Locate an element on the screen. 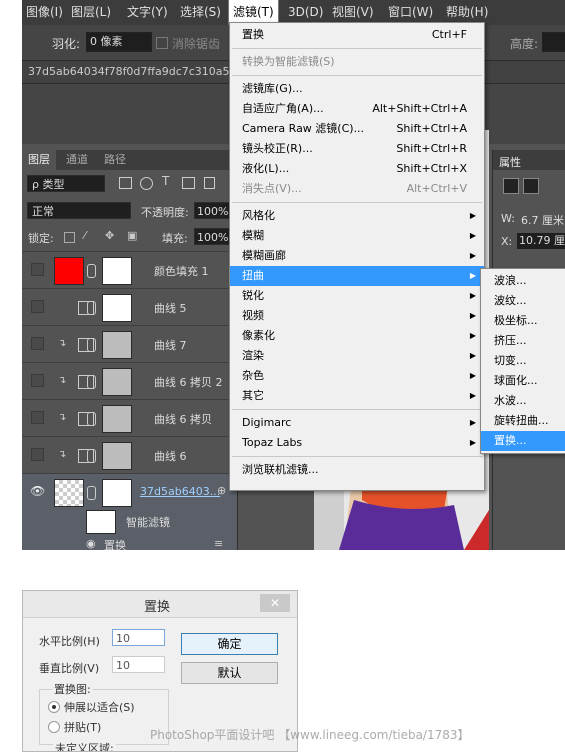  filter-menu-item: 液化(L)... Shift+Ctrl+X is located at coordinates (357, 169).